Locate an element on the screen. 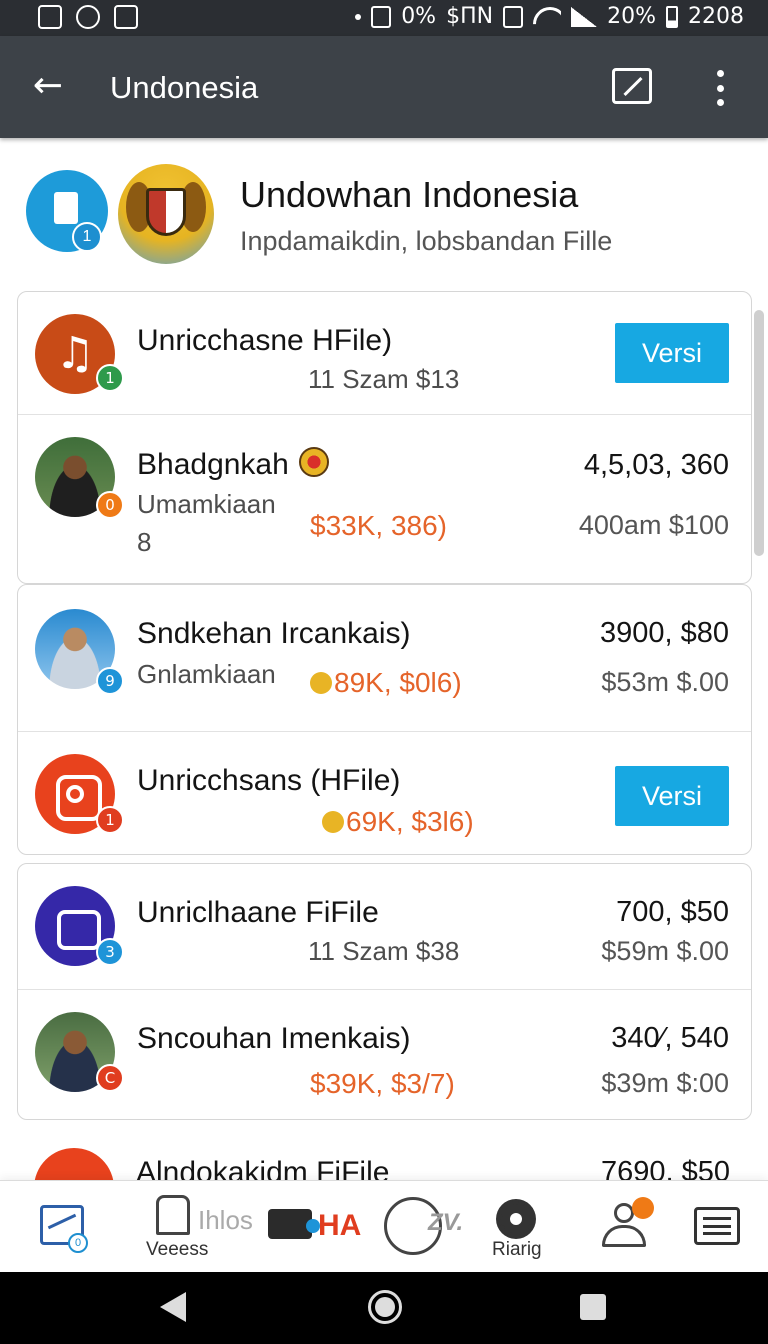 The width and height of the screenshot is (768, 1344). nav-label: Riarig is located at coordinates (517, 1250).